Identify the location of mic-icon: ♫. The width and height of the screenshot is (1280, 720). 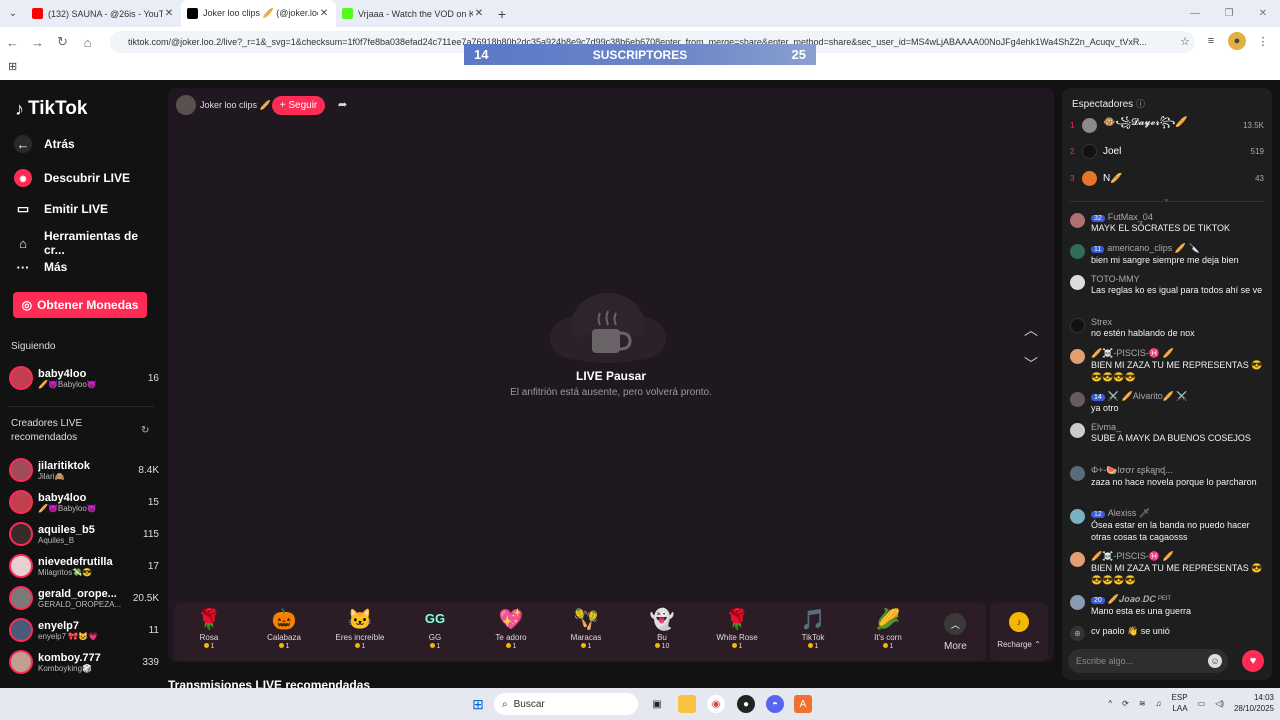
(1159, 703).